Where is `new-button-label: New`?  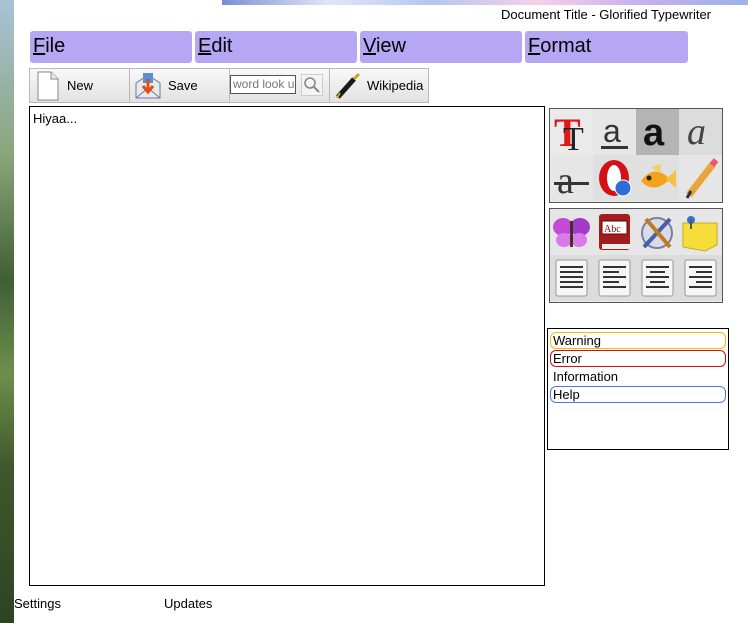 new-button-label: New is located at coordinates (80, 85).